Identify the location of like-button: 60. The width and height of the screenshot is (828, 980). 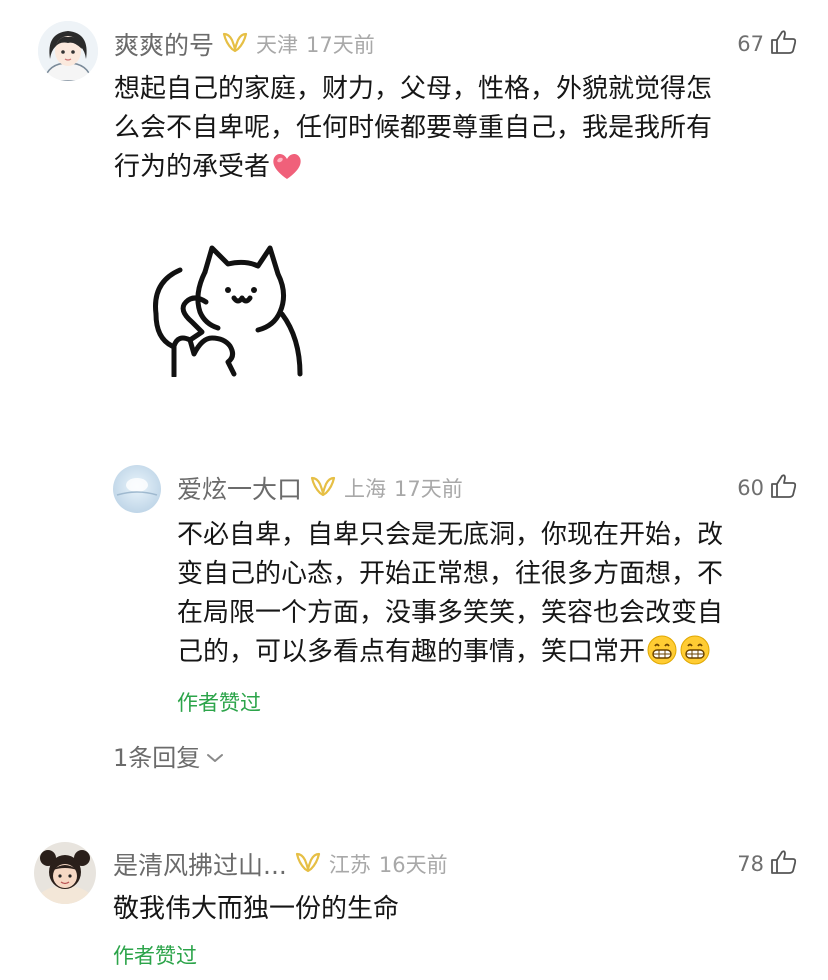
(767, 488).